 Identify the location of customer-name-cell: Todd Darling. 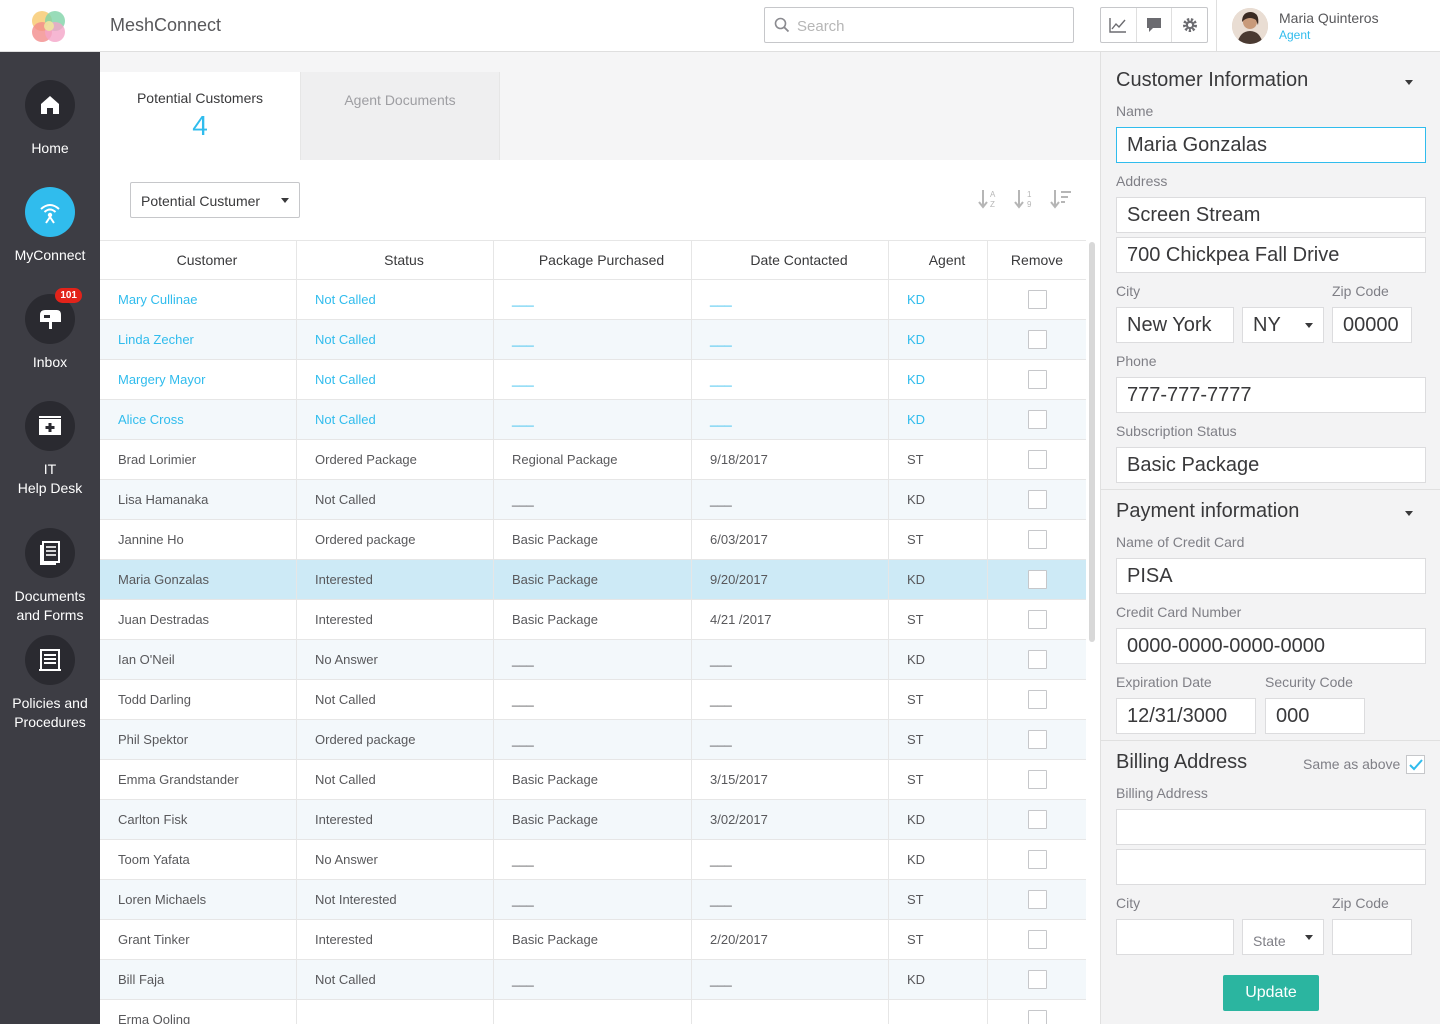
(198, 699).